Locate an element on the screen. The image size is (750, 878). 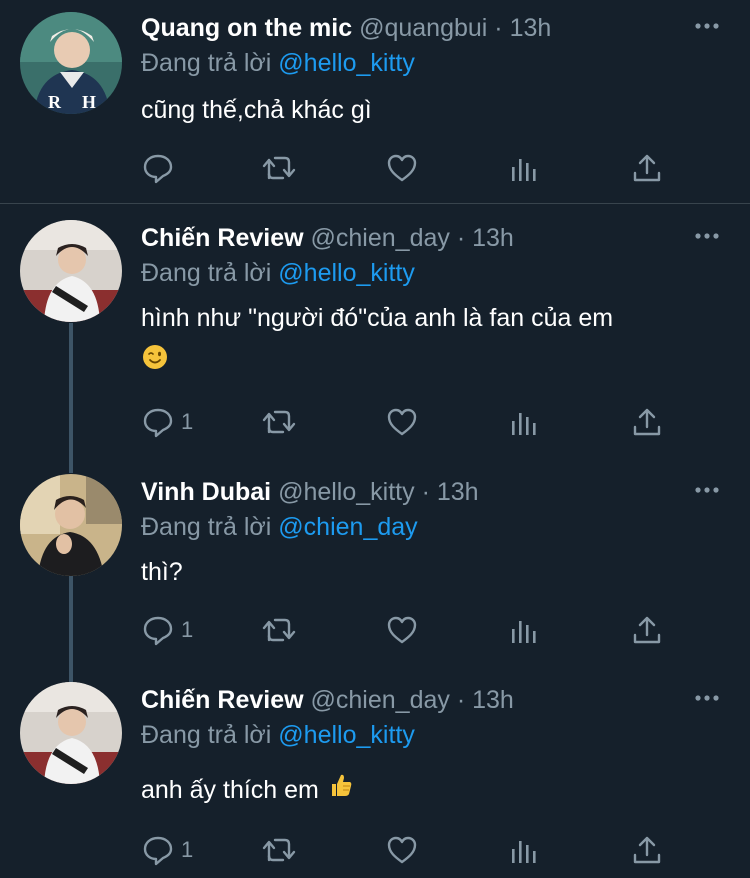
tweet-header: Vinh Dubai @hello_kitty · 13h is located at coordinates (310, 492).